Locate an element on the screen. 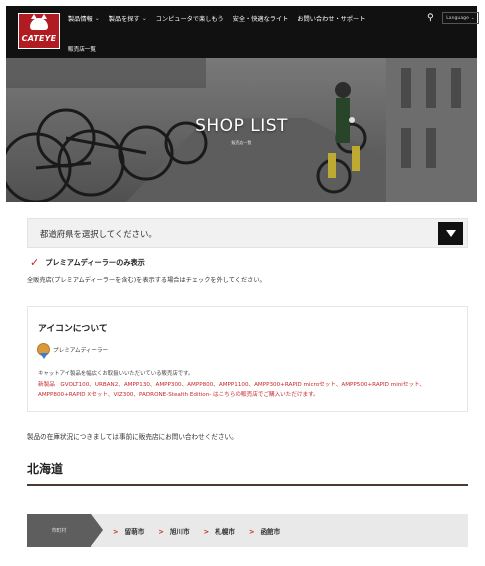 This screenshot has height=566, width=485. city-links: > 留萌市 > 旭川市 > 札幌市 > 函館市 is located at coordinates (196, 531).